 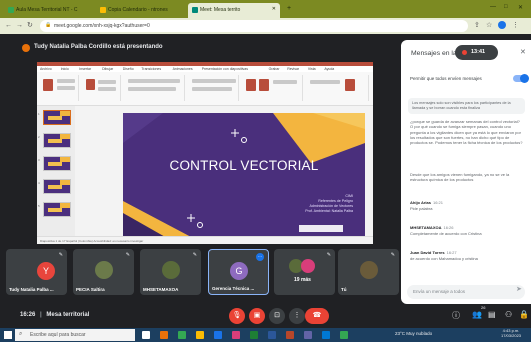 I want to click on powerpoint-icon, so click(x=290, y=335).